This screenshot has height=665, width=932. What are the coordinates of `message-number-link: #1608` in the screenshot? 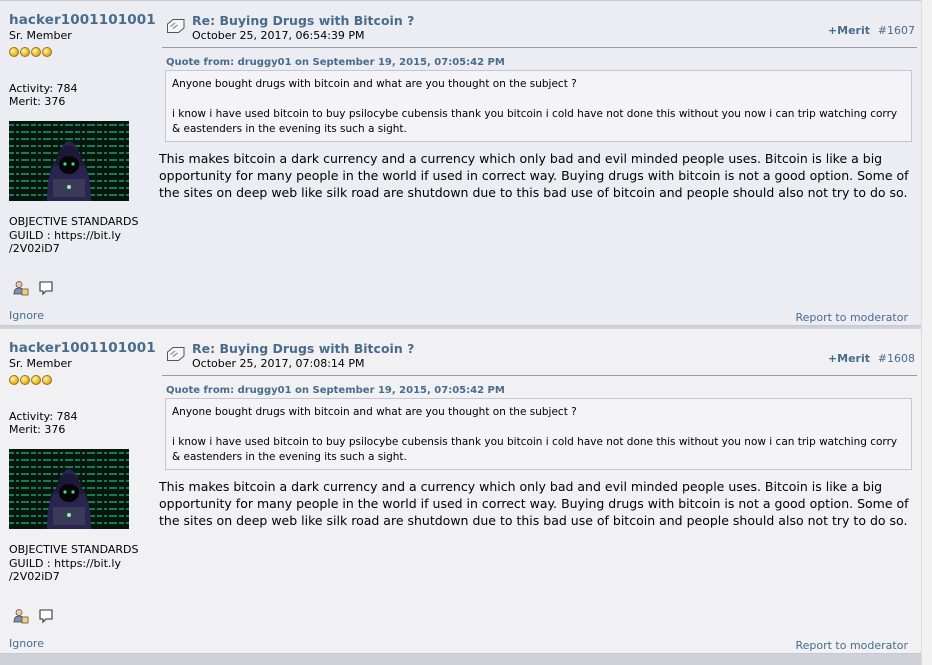 It's located at (896, 358).